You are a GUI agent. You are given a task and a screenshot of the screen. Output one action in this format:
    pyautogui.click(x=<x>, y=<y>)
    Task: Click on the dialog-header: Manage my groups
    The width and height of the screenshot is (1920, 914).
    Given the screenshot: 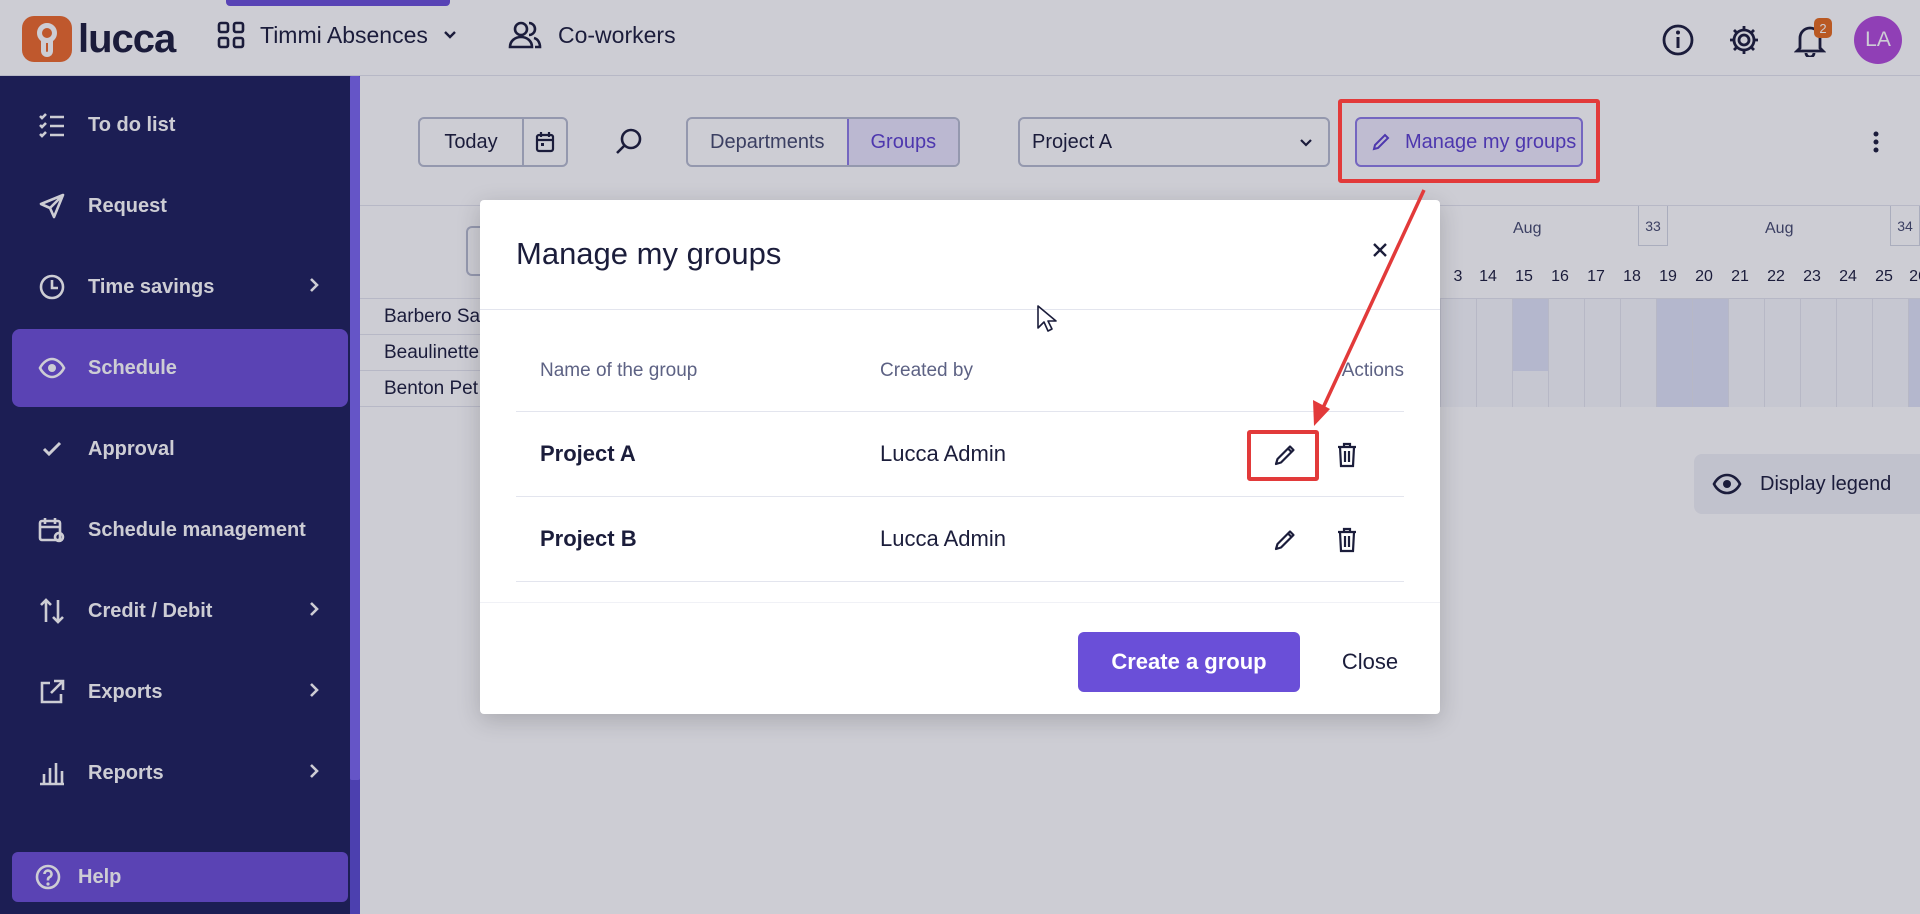 What is the action you would take?
    pyautogui.click(x=960, y=255)
    